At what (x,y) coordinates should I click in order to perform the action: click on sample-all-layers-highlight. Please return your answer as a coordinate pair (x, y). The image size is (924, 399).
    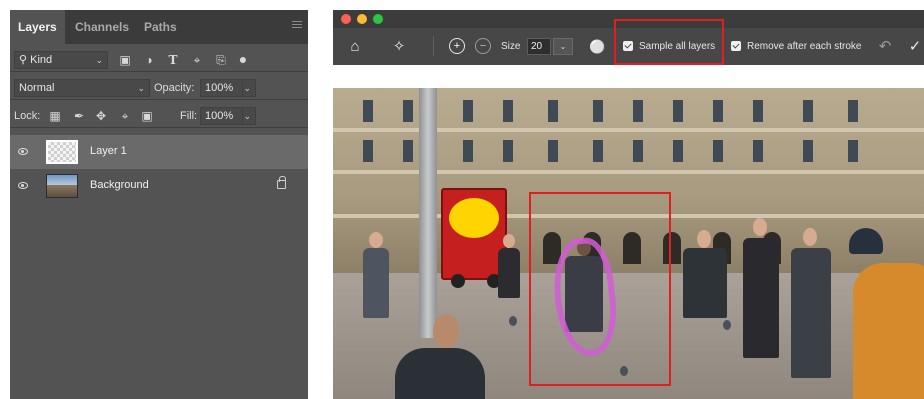
    Looking at the image, I should click on (669, 42).